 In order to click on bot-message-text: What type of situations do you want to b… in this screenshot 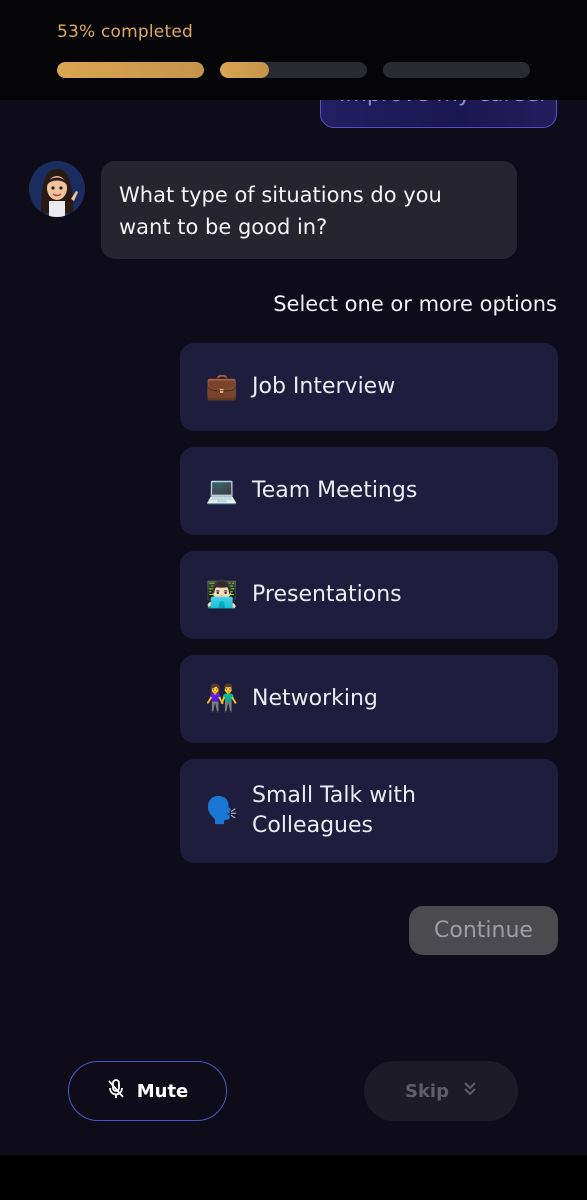, I will do `click(280, 211)`.